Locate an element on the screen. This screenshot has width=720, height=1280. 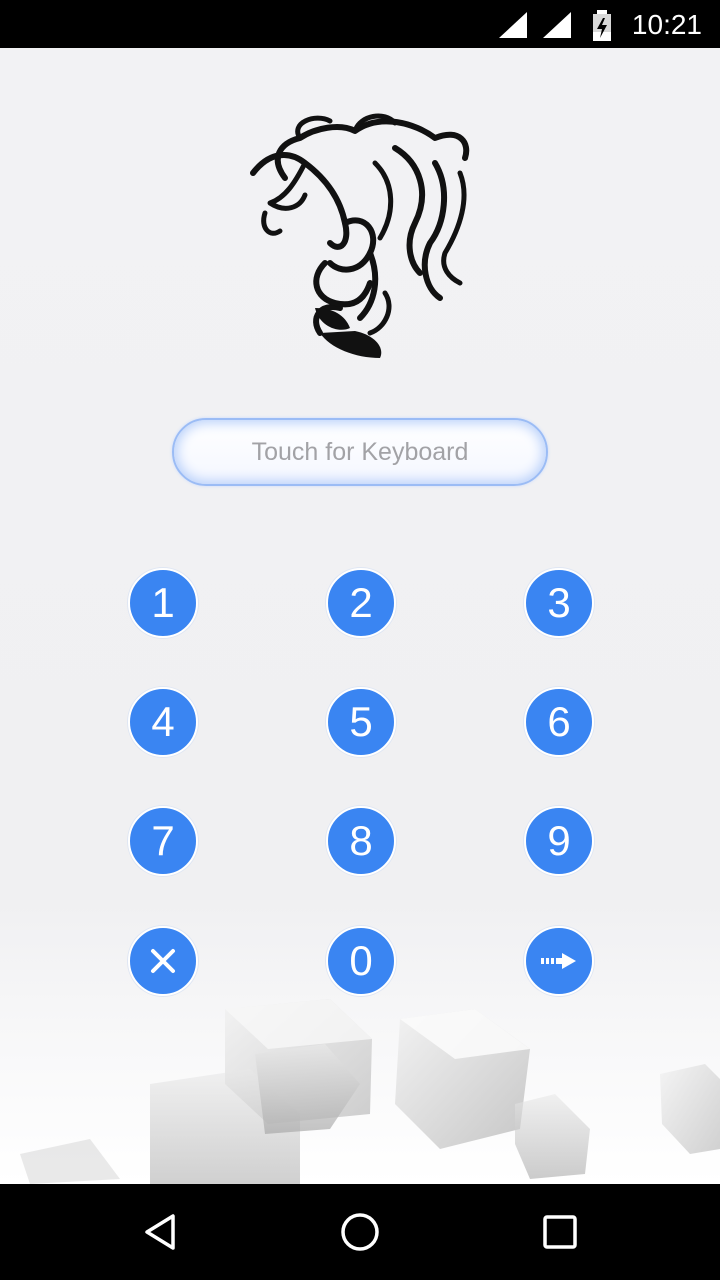
recents-button is located at coordinates (560, 1232).